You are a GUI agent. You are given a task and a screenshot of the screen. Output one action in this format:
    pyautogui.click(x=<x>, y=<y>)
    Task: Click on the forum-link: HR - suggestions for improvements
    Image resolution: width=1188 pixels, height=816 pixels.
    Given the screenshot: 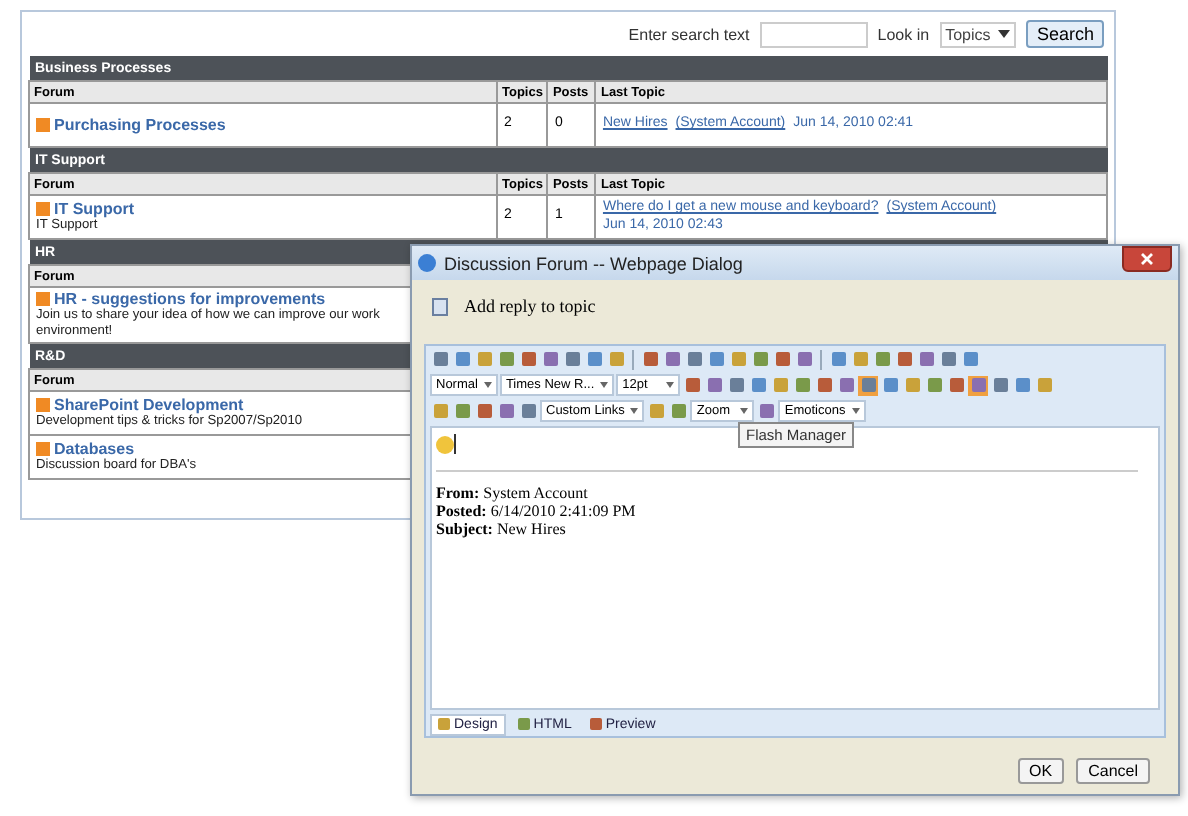 What is the action you would take?
    pyautogui.click(x=190, y=299)
    